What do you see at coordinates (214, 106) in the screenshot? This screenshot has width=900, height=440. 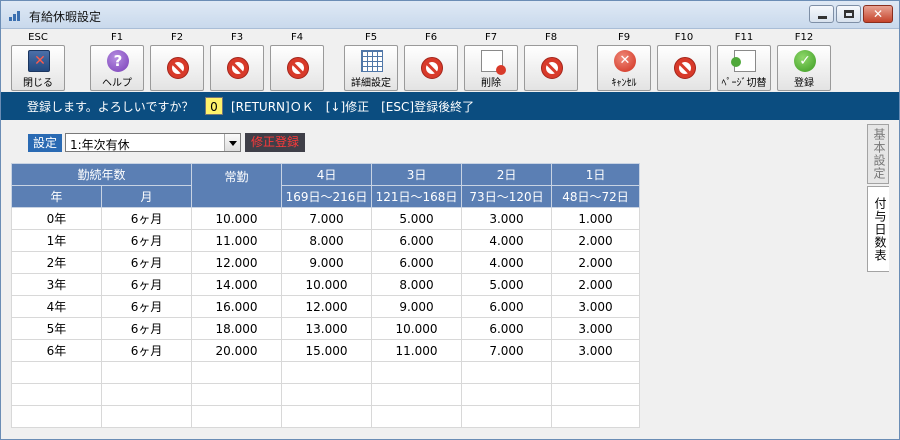 I see `prompt-input: 0` at bounding box center [214, 106].